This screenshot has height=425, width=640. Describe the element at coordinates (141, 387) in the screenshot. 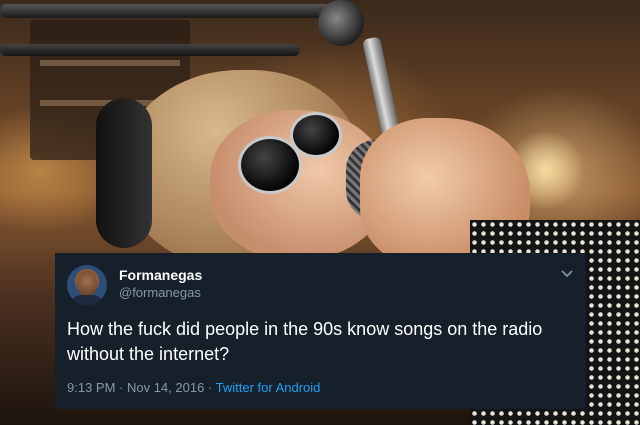

I see `tweet-timestamp: 9:13 PM · Nov 14, 2016 ·` at that location.